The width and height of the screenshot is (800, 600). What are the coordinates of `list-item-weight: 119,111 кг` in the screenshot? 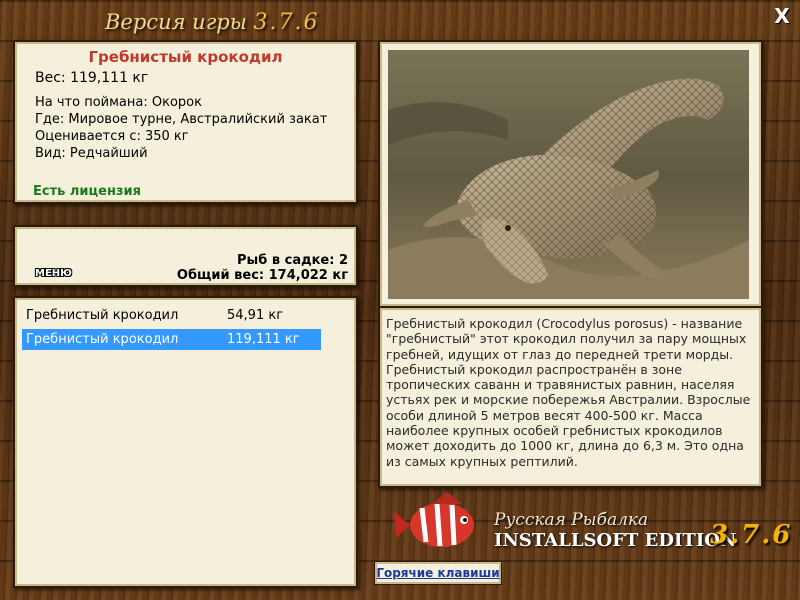 It's located at (263, 339).